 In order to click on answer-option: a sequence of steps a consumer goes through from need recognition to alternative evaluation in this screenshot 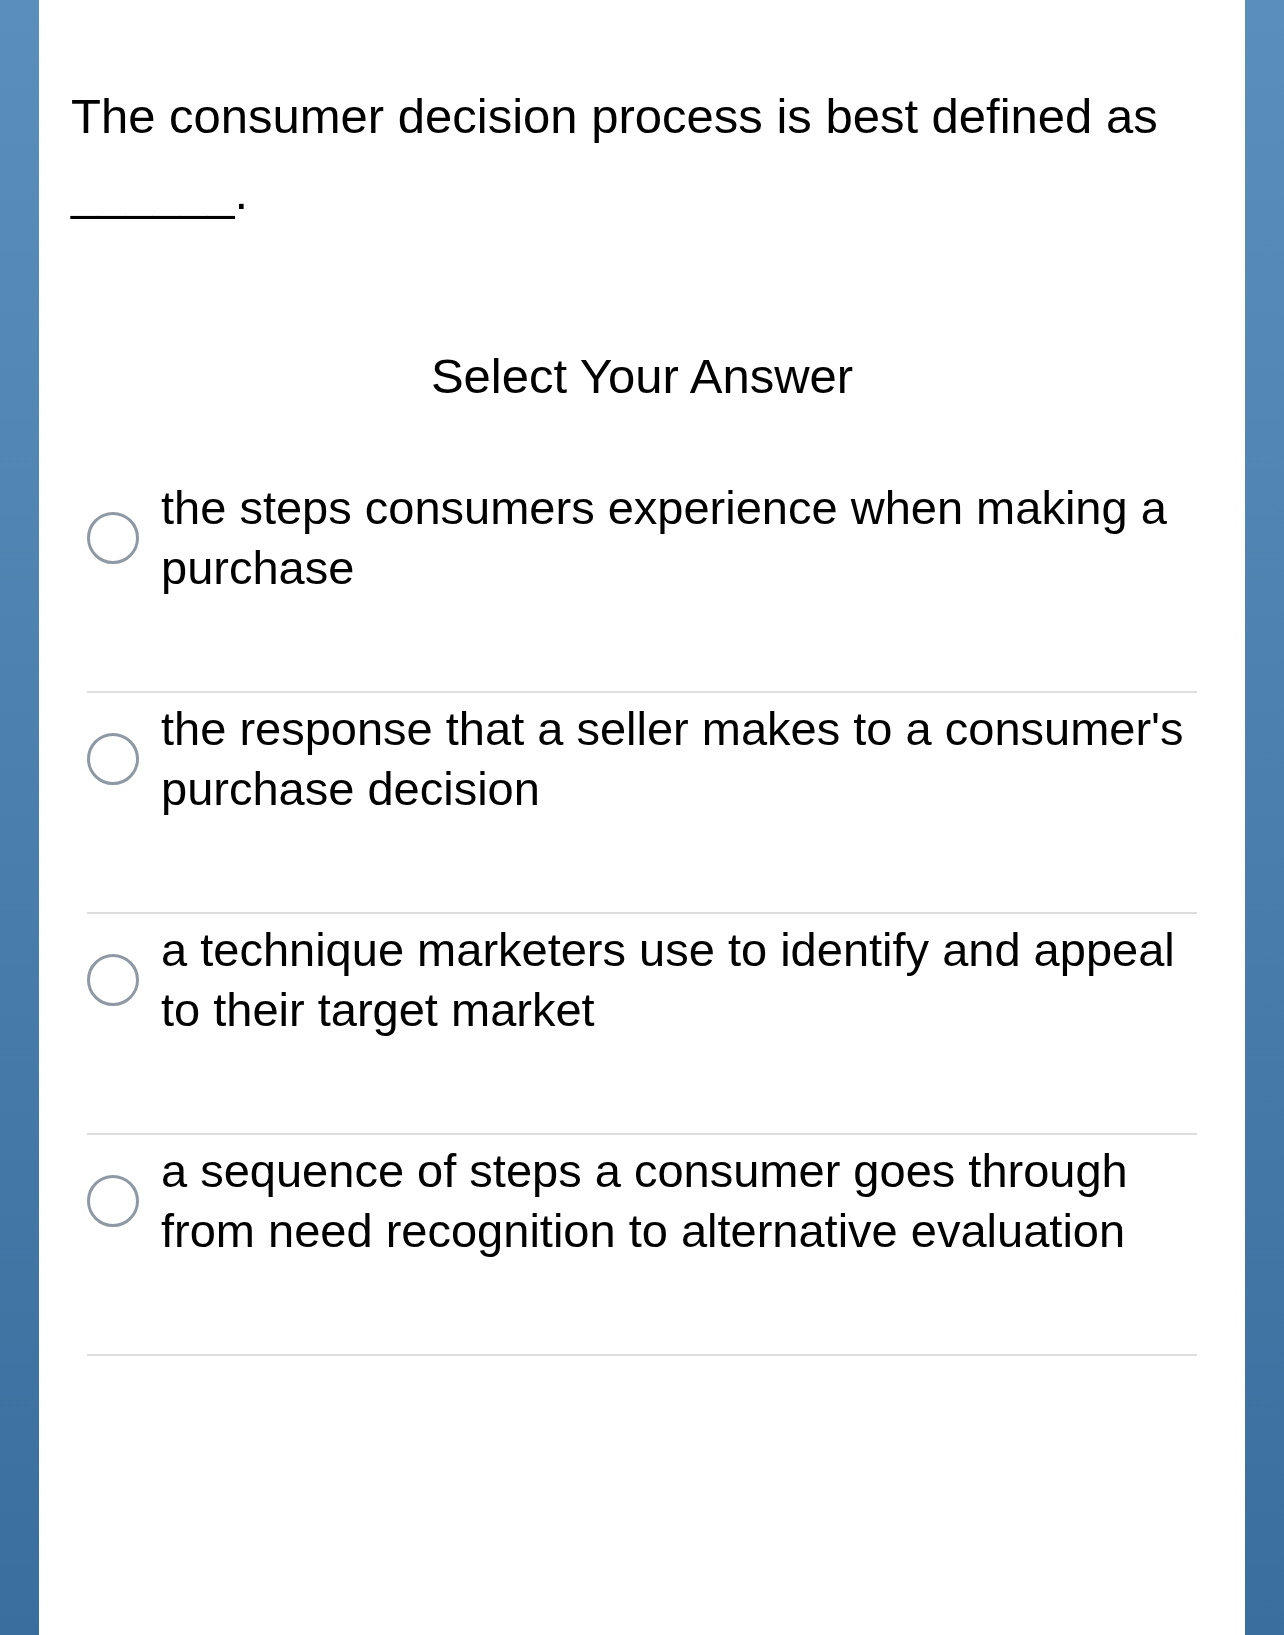, I will do `click(679, 1200)`.